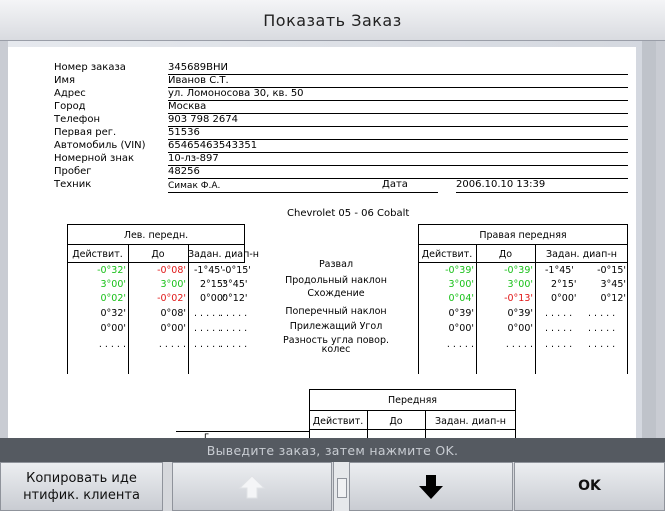 This screenshot has width=665, height=511. I want to click on right-before-value: 0°00', so click(520, 328).